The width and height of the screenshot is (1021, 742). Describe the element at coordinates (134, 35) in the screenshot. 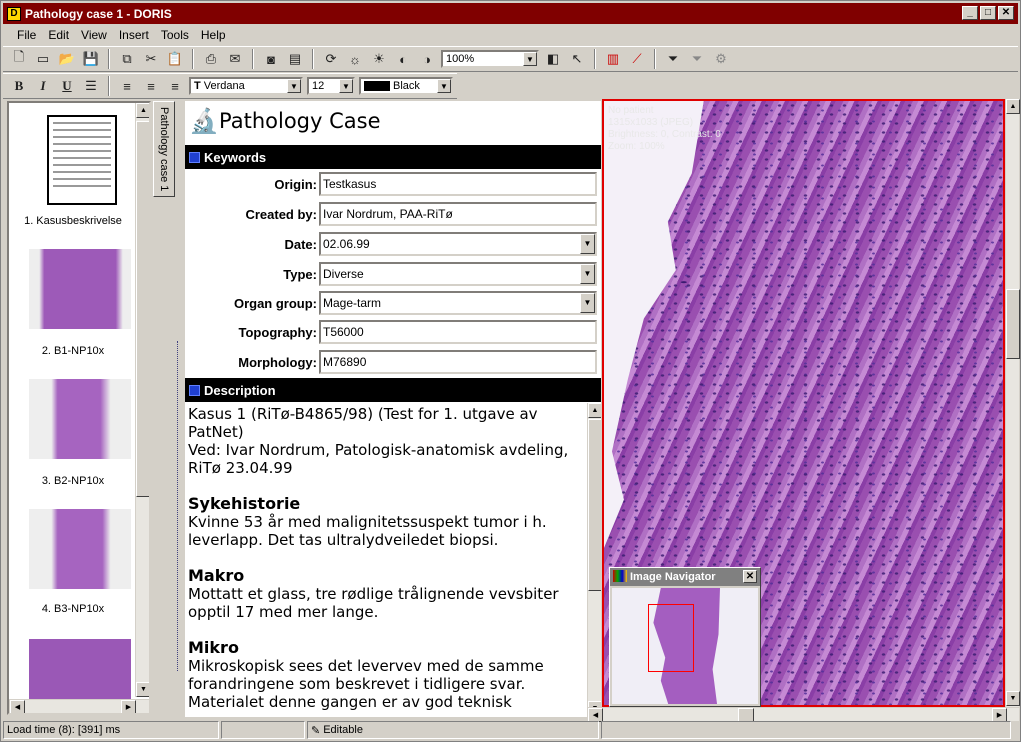

I see `menu-insert: Insert` at that location.